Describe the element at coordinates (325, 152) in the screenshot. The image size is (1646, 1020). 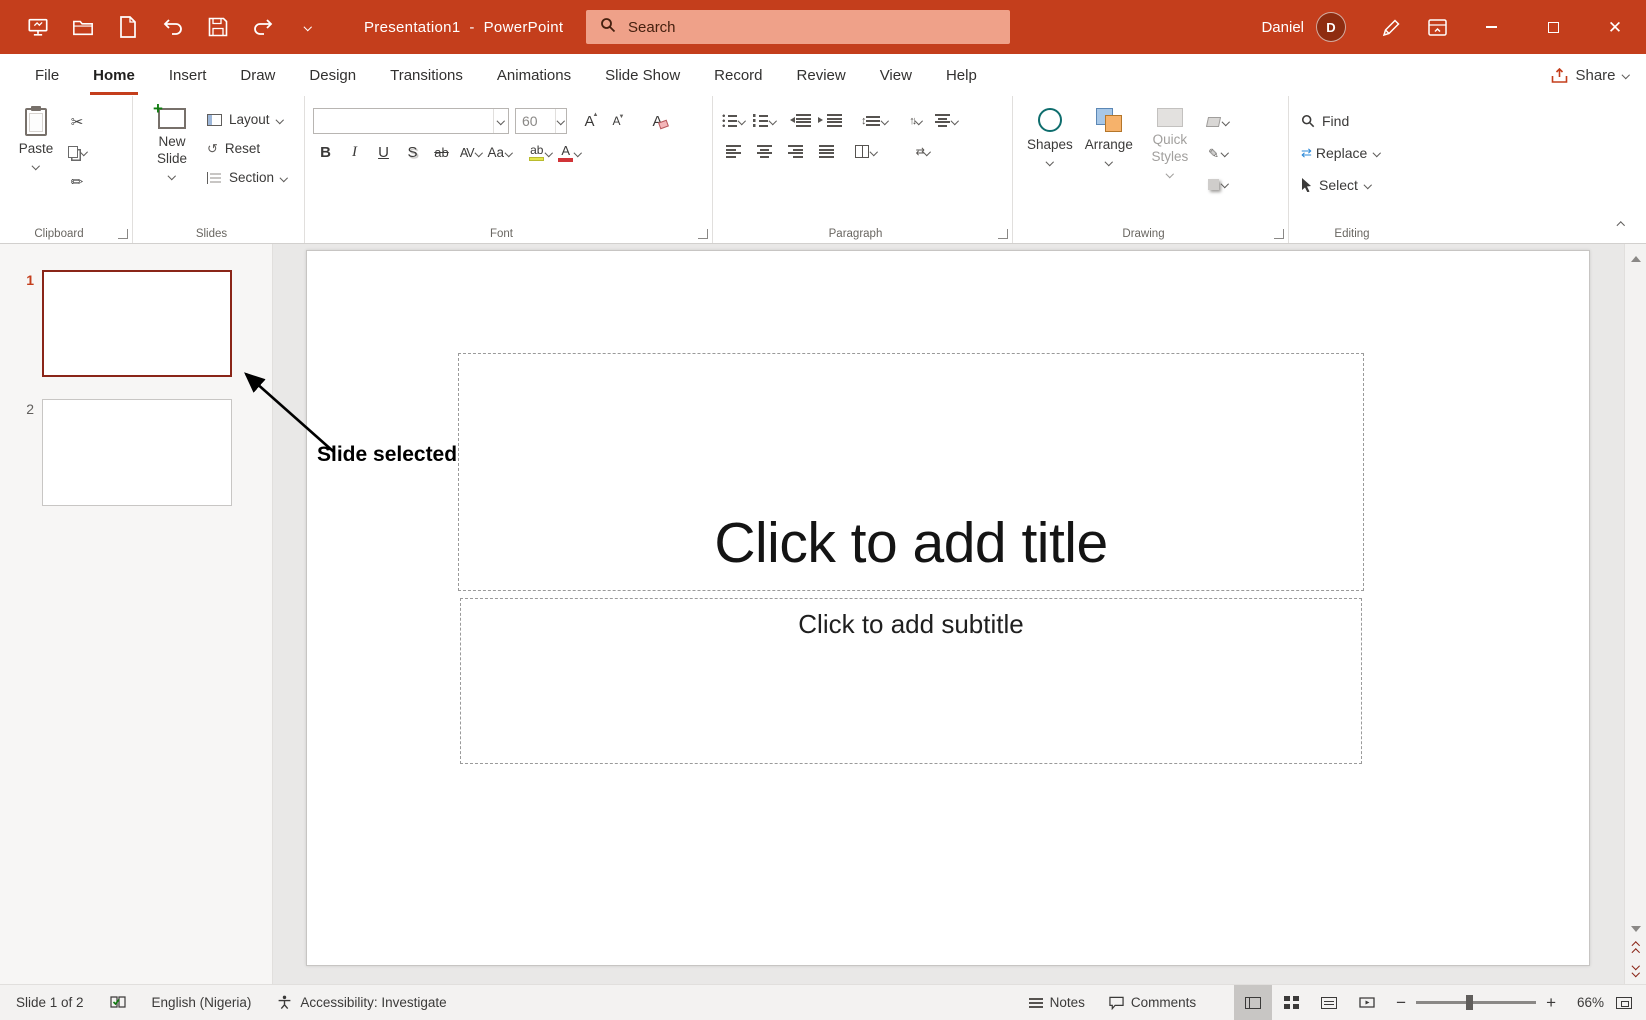
I see `bold-button: B` at that location.